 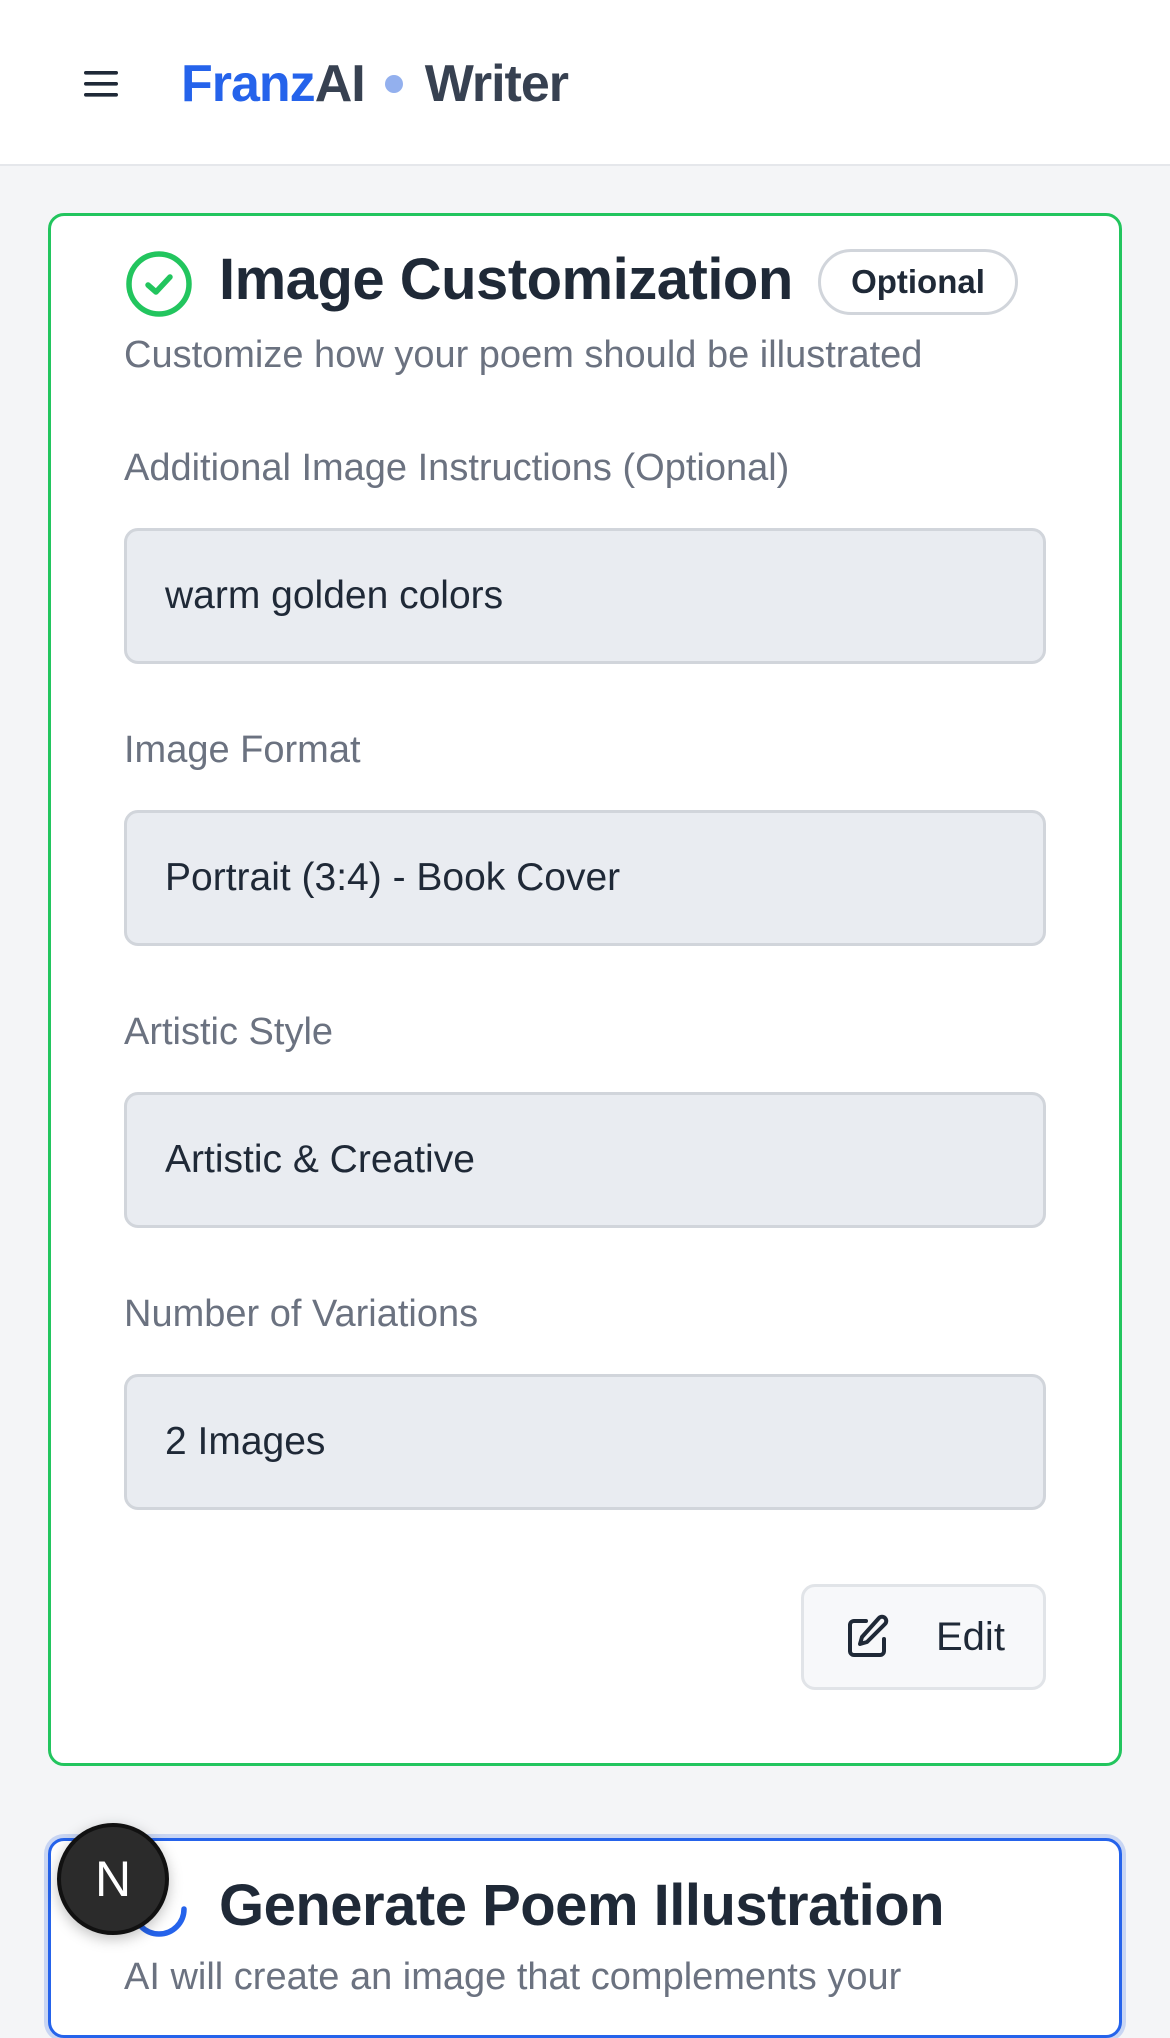 I want to click on image-instructions-field: warm golden colors, so click(x=585, y=596).